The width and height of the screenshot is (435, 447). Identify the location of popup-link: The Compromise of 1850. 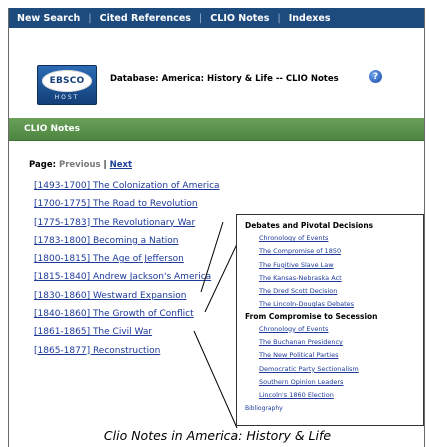
(334, 251).